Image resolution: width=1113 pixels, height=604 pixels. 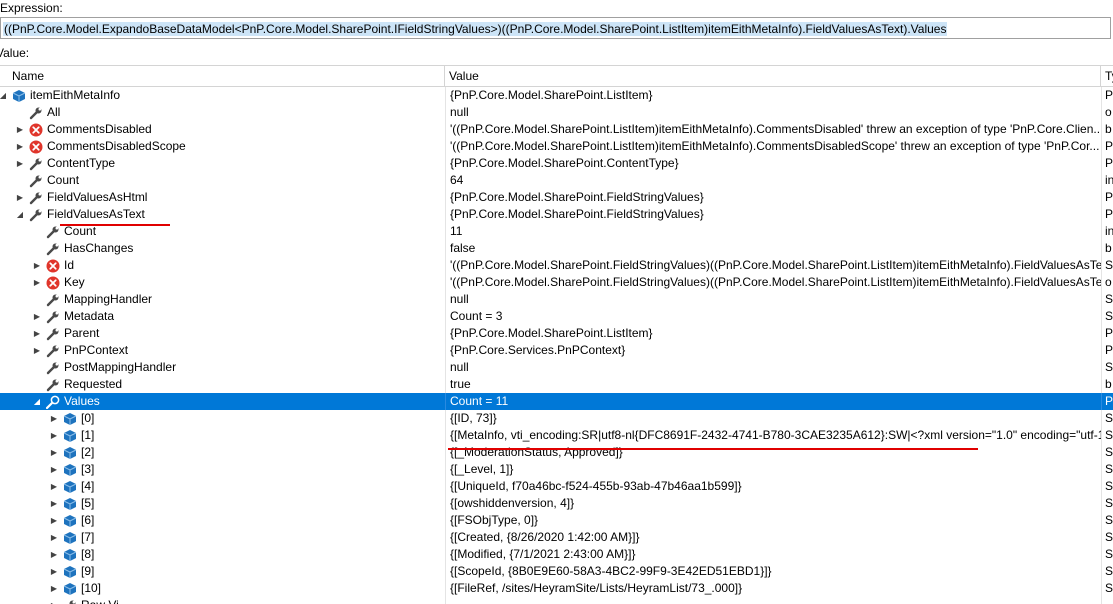 What do you see at coordinates (773, 418) in the screenshot?
I see `value-cell: {[ID, 73]}` at bounding box center [773, 418].